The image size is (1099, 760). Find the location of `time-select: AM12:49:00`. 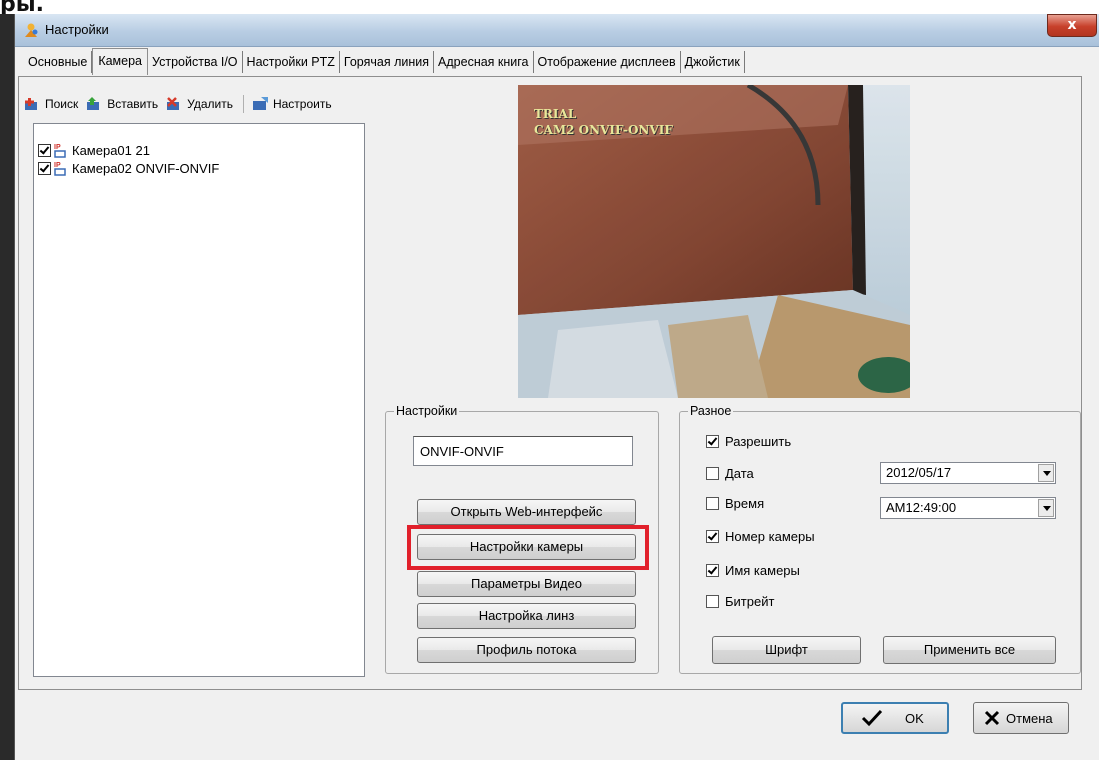

time-select: AM12:49:00 is located at coordinates (968, 508).